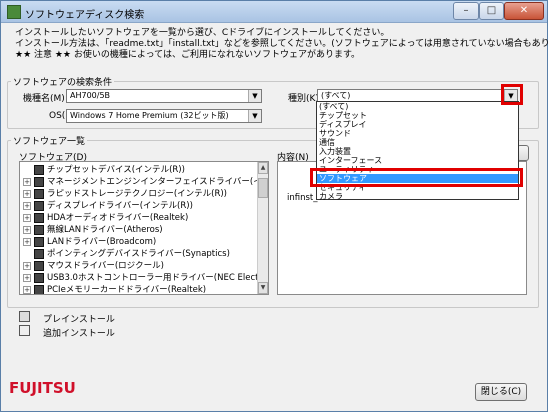  What do you see at coordinates (139, 242) in the screenshot?
I see `tree-item: + LANドライバー(Broadcom)` at bounding box center [139, 242].